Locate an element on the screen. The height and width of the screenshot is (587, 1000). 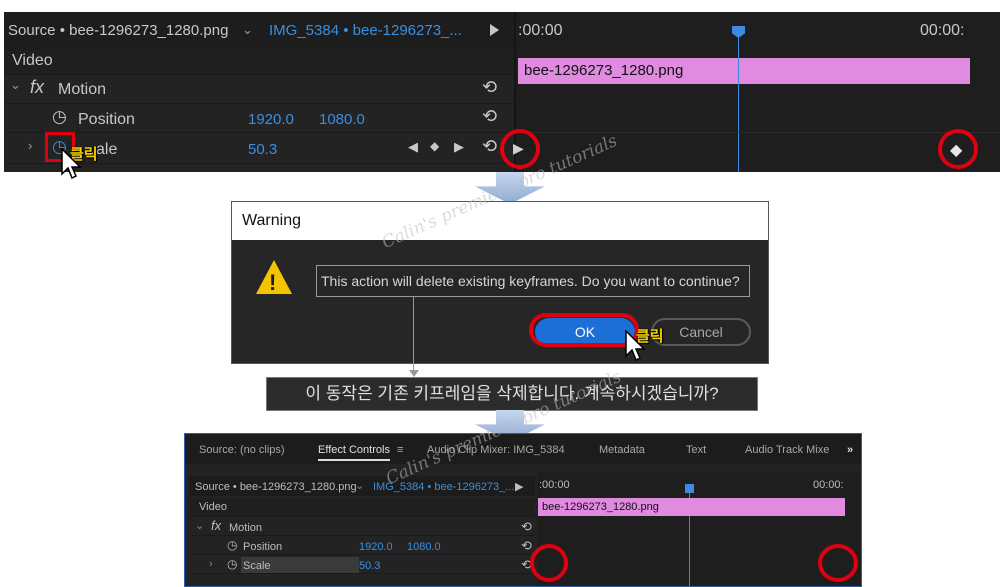
connector-arrow-icon is located at coordinates (414, 373).